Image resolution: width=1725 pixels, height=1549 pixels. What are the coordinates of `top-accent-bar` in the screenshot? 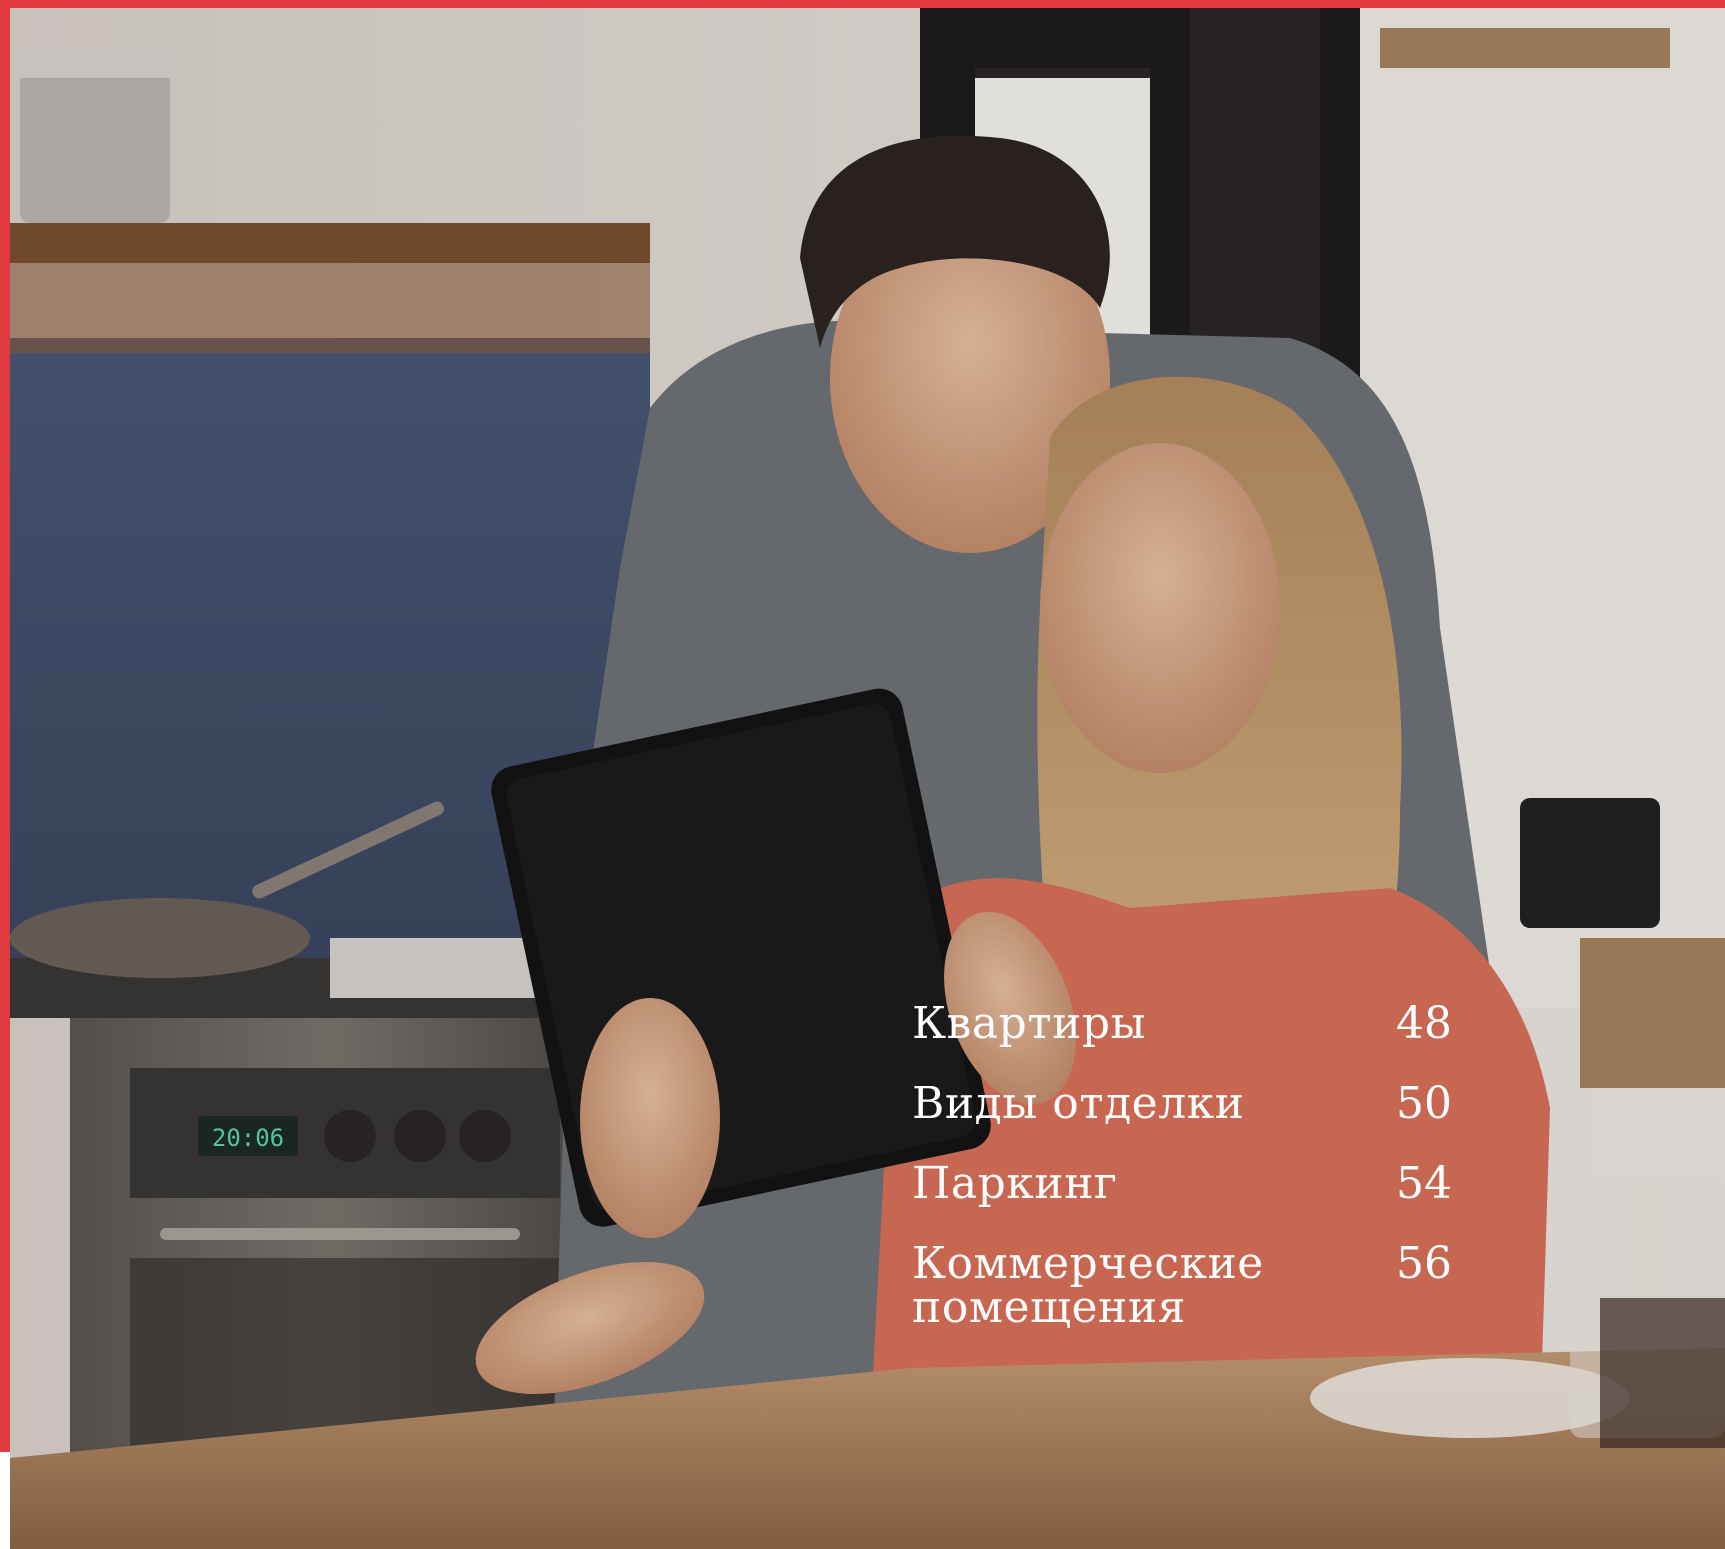 It's located at (862, 4).